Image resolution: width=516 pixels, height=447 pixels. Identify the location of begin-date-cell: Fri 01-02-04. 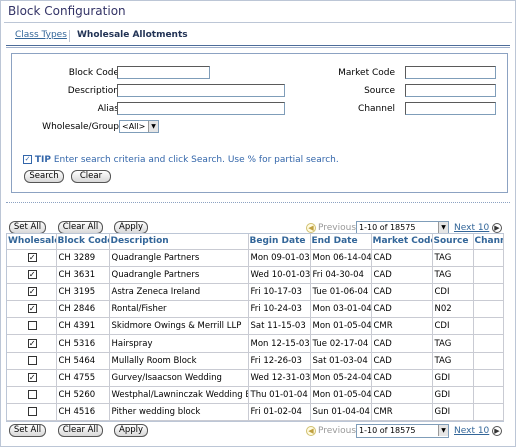
(279, 412).